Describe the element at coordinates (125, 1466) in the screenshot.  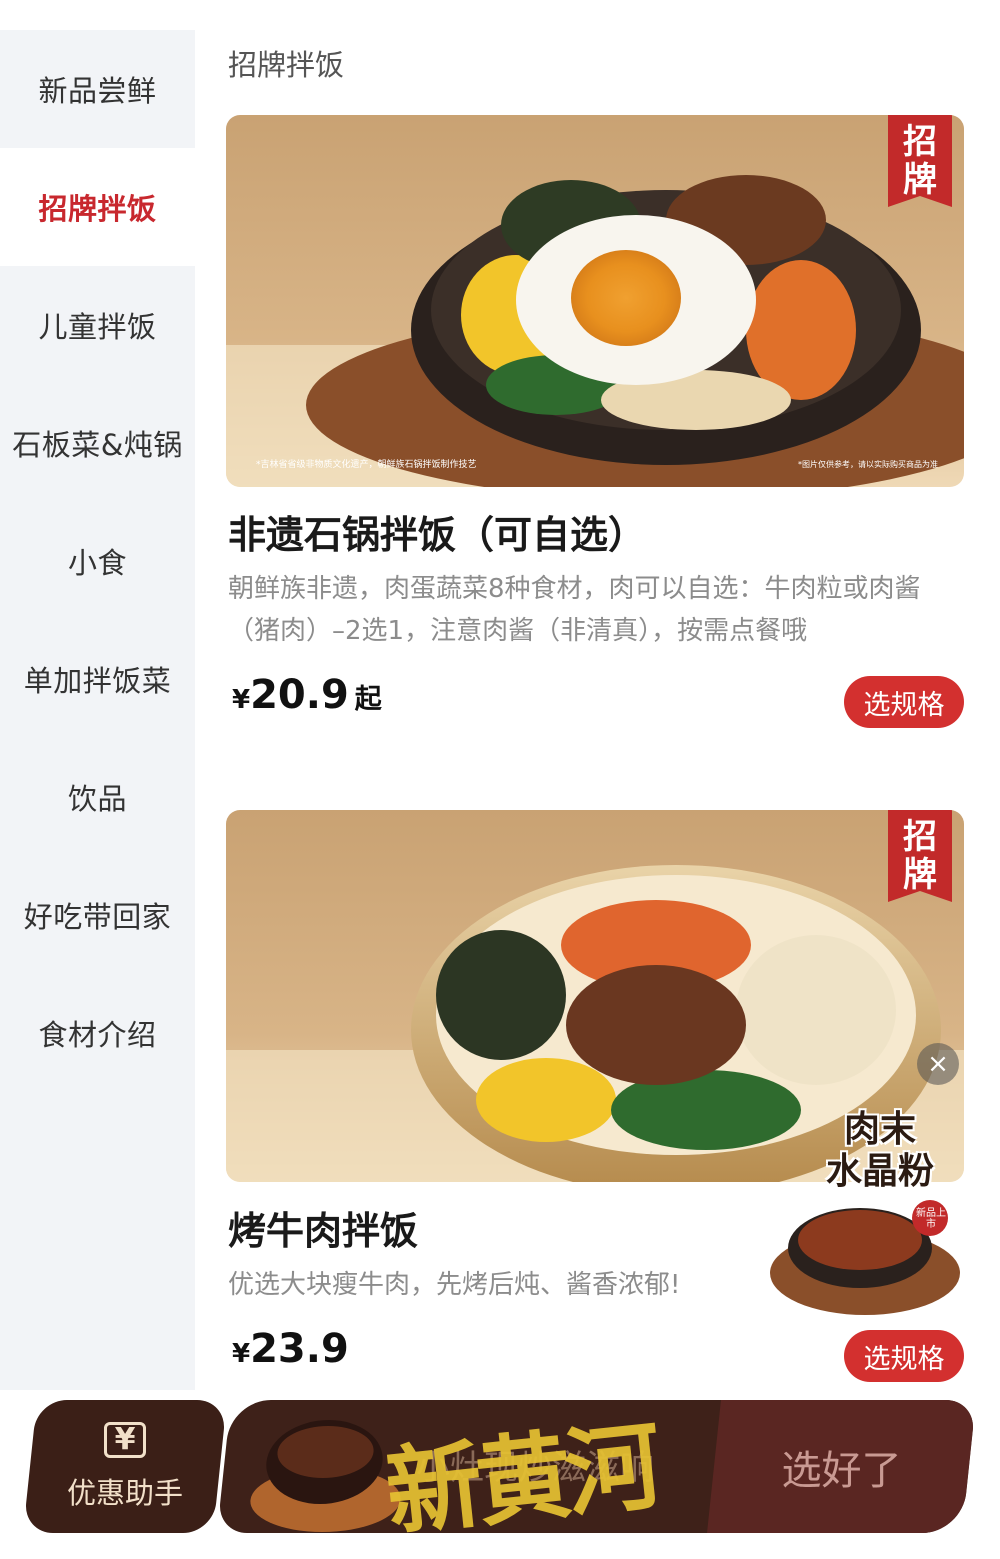
I see `coupon-helper-button: ¥ 优惠助手` at that location.